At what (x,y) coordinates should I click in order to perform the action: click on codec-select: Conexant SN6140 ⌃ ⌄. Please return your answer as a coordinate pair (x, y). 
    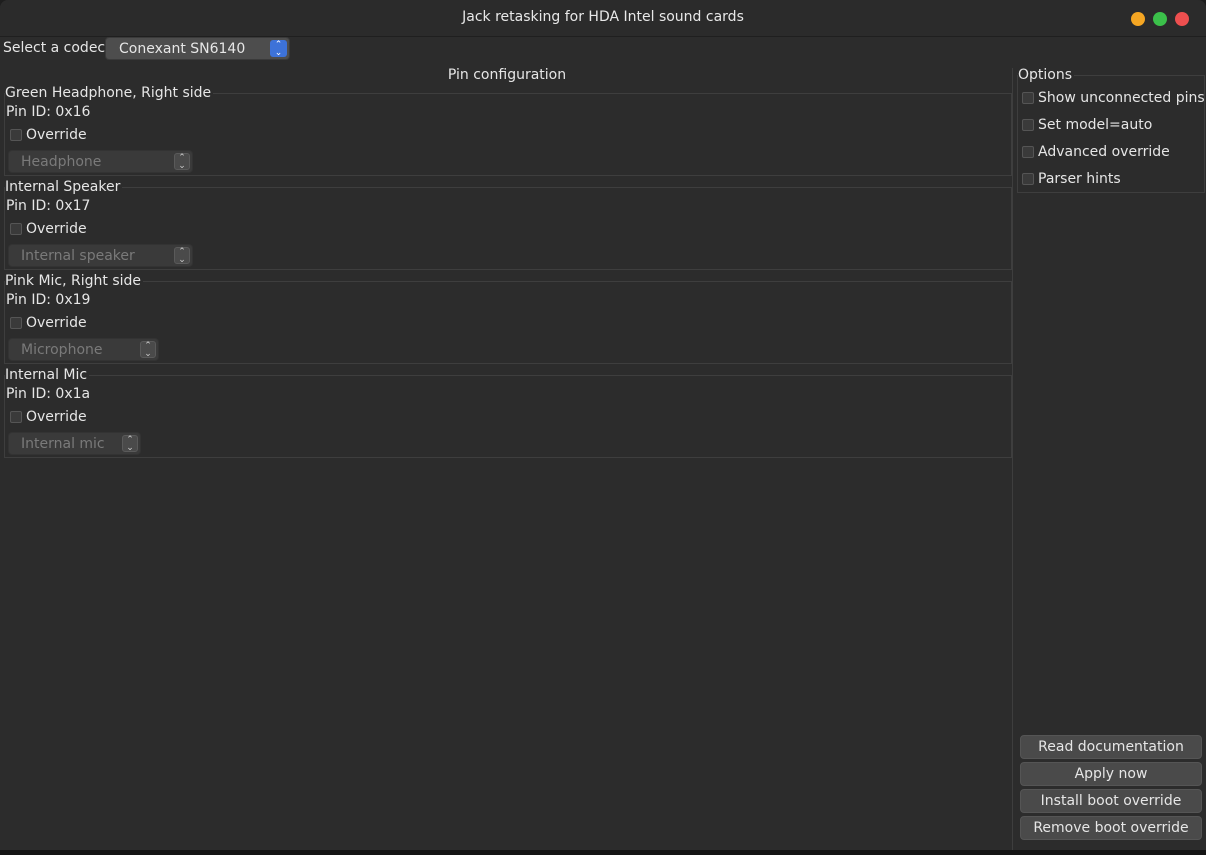
    Looking at the image, I should click on (197, 48).